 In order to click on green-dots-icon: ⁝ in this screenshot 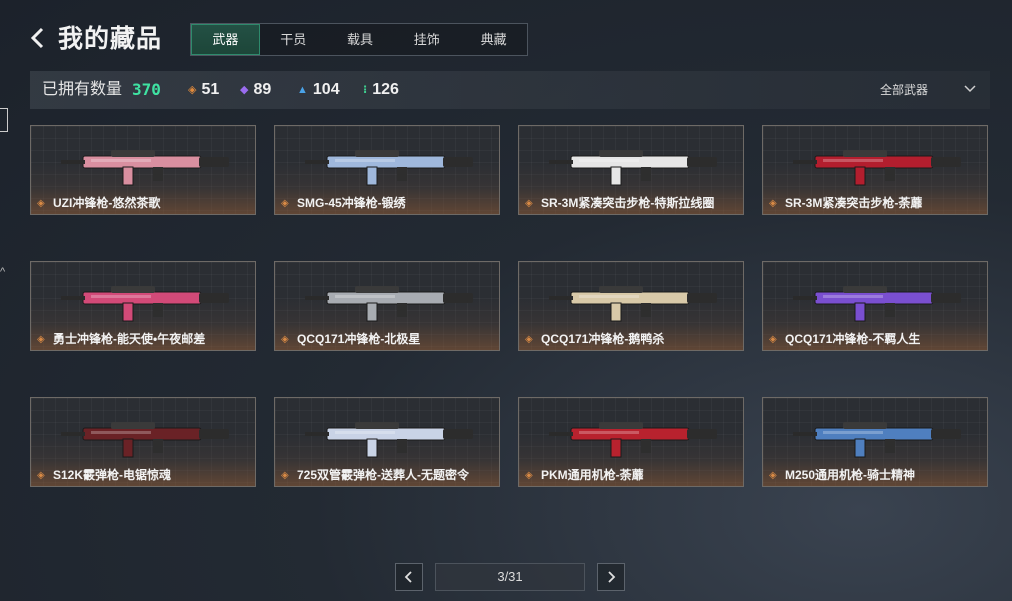, I will do `click(365, 90)`.